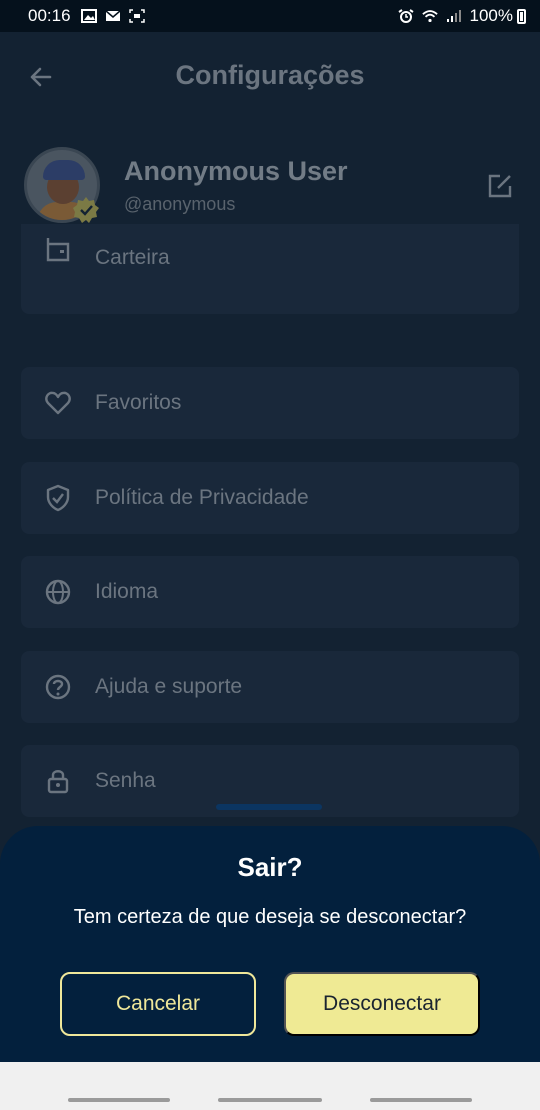 The height and width of the screenshot is (1110, 540). I want to click on battery-icon, so click(521, 16).